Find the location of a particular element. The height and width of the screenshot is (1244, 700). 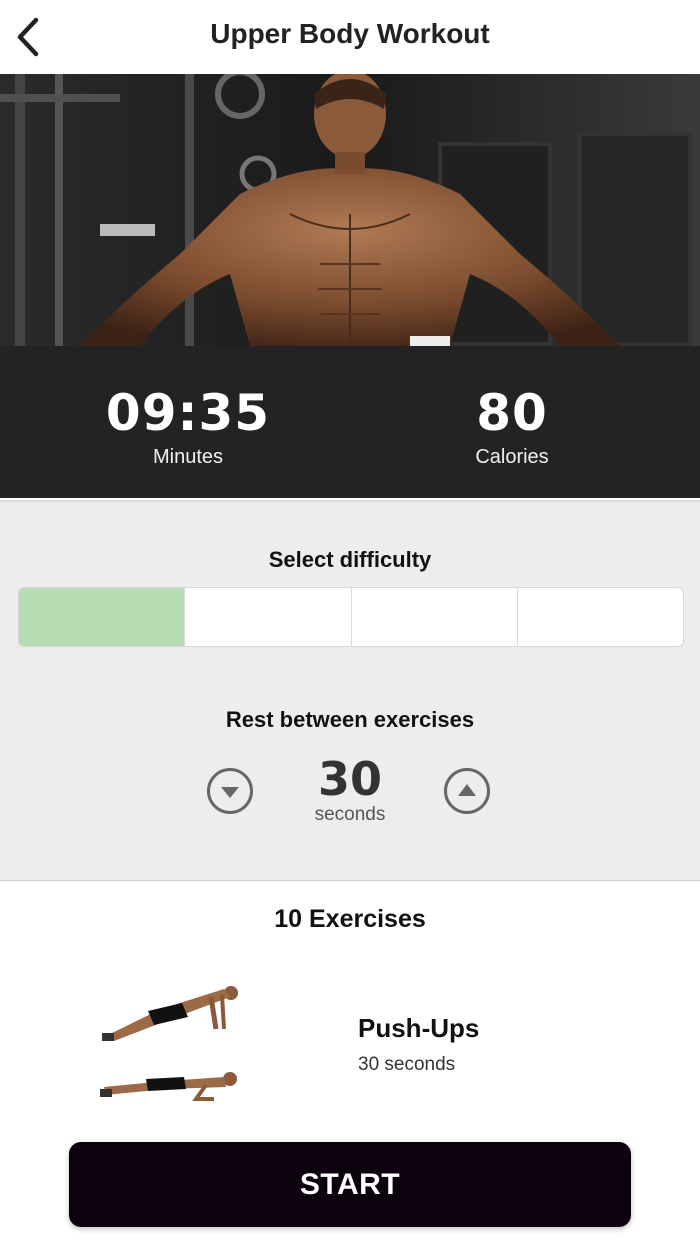

circle-triangle-down-icon is located at coordinates (230, 792).